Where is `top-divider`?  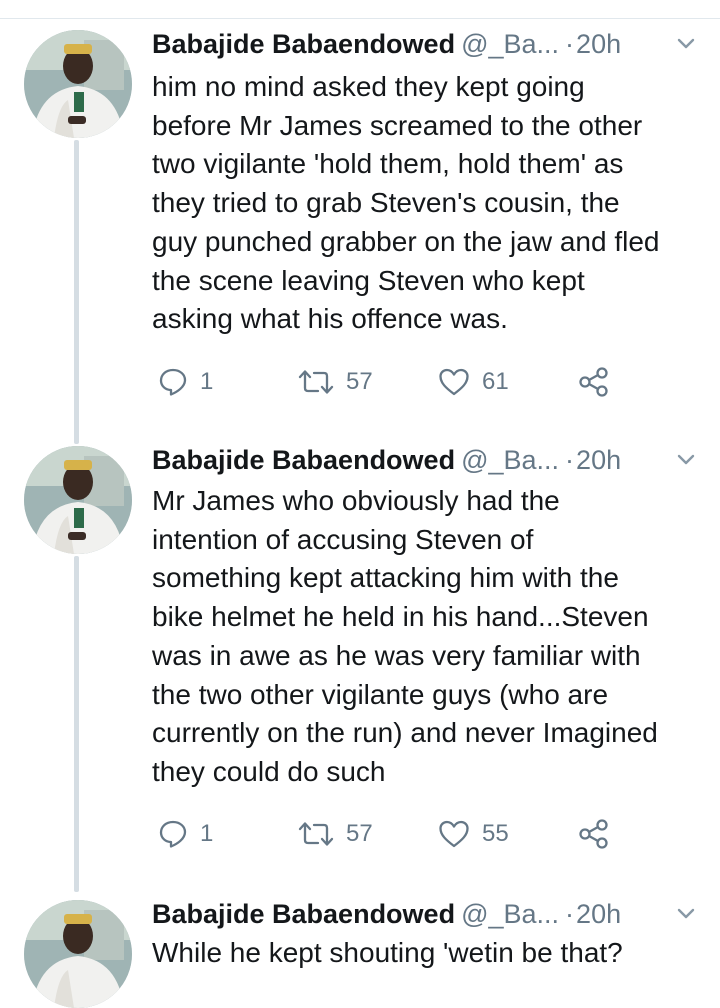 top-divider is located at coordinates (360, 9).